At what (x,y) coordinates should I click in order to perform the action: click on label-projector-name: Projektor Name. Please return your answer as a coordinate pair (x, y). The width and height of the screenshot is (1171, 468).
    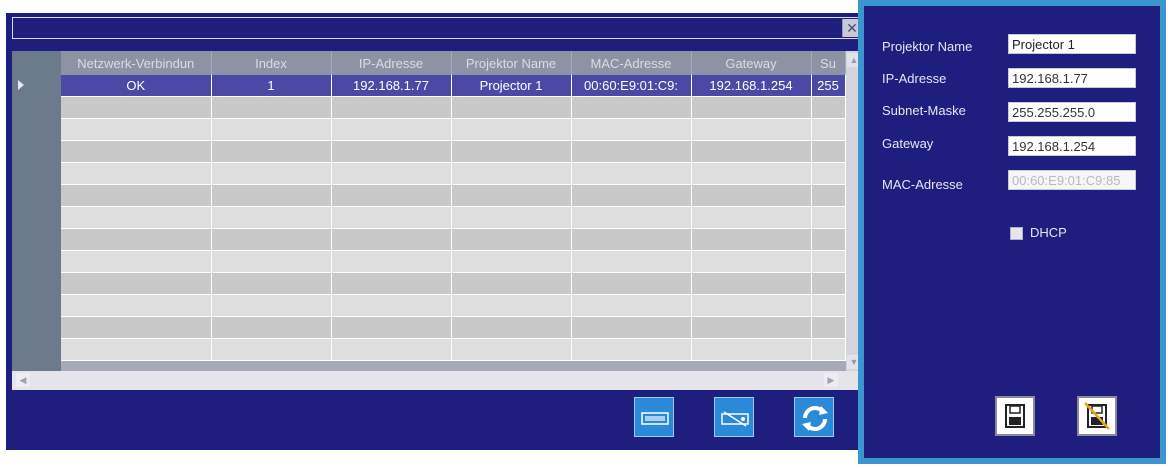
    Looking at the image, I should click on (927, 46).